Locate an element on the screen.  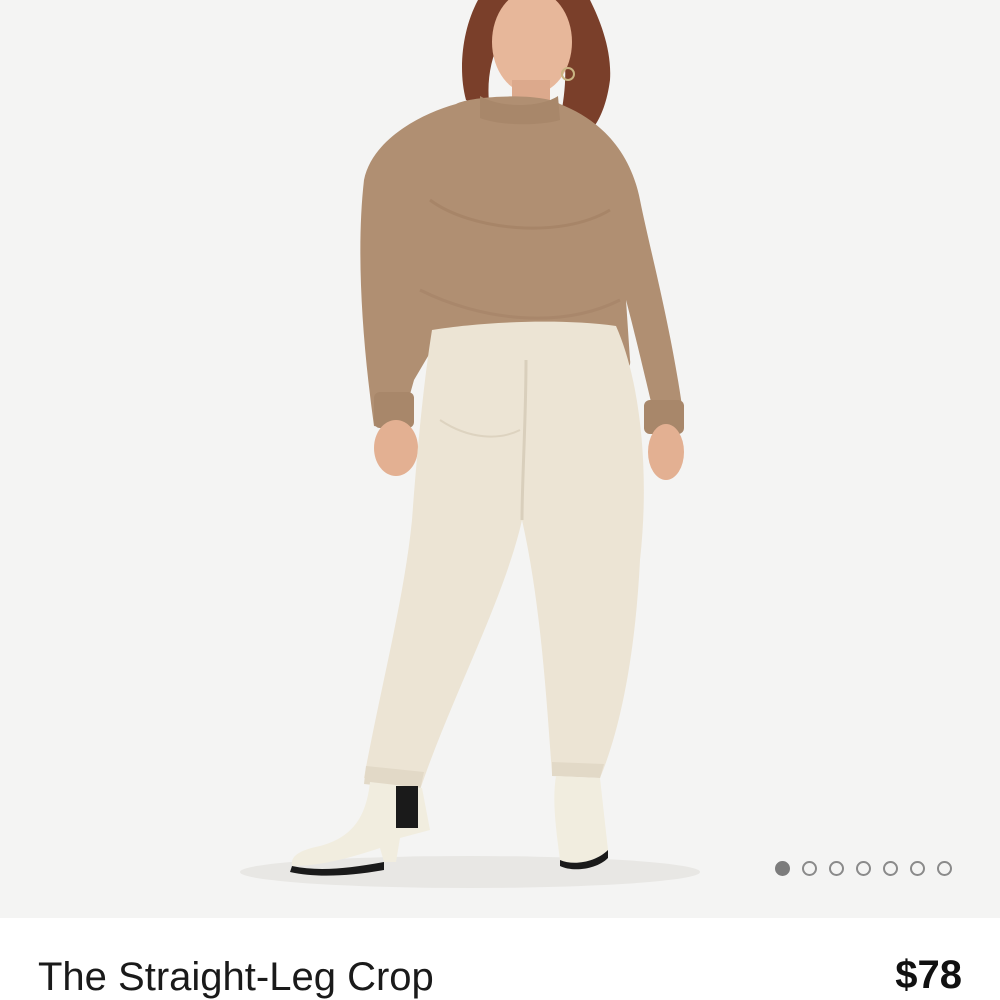
image-pagination-dots is located at coordinates (863, 868).